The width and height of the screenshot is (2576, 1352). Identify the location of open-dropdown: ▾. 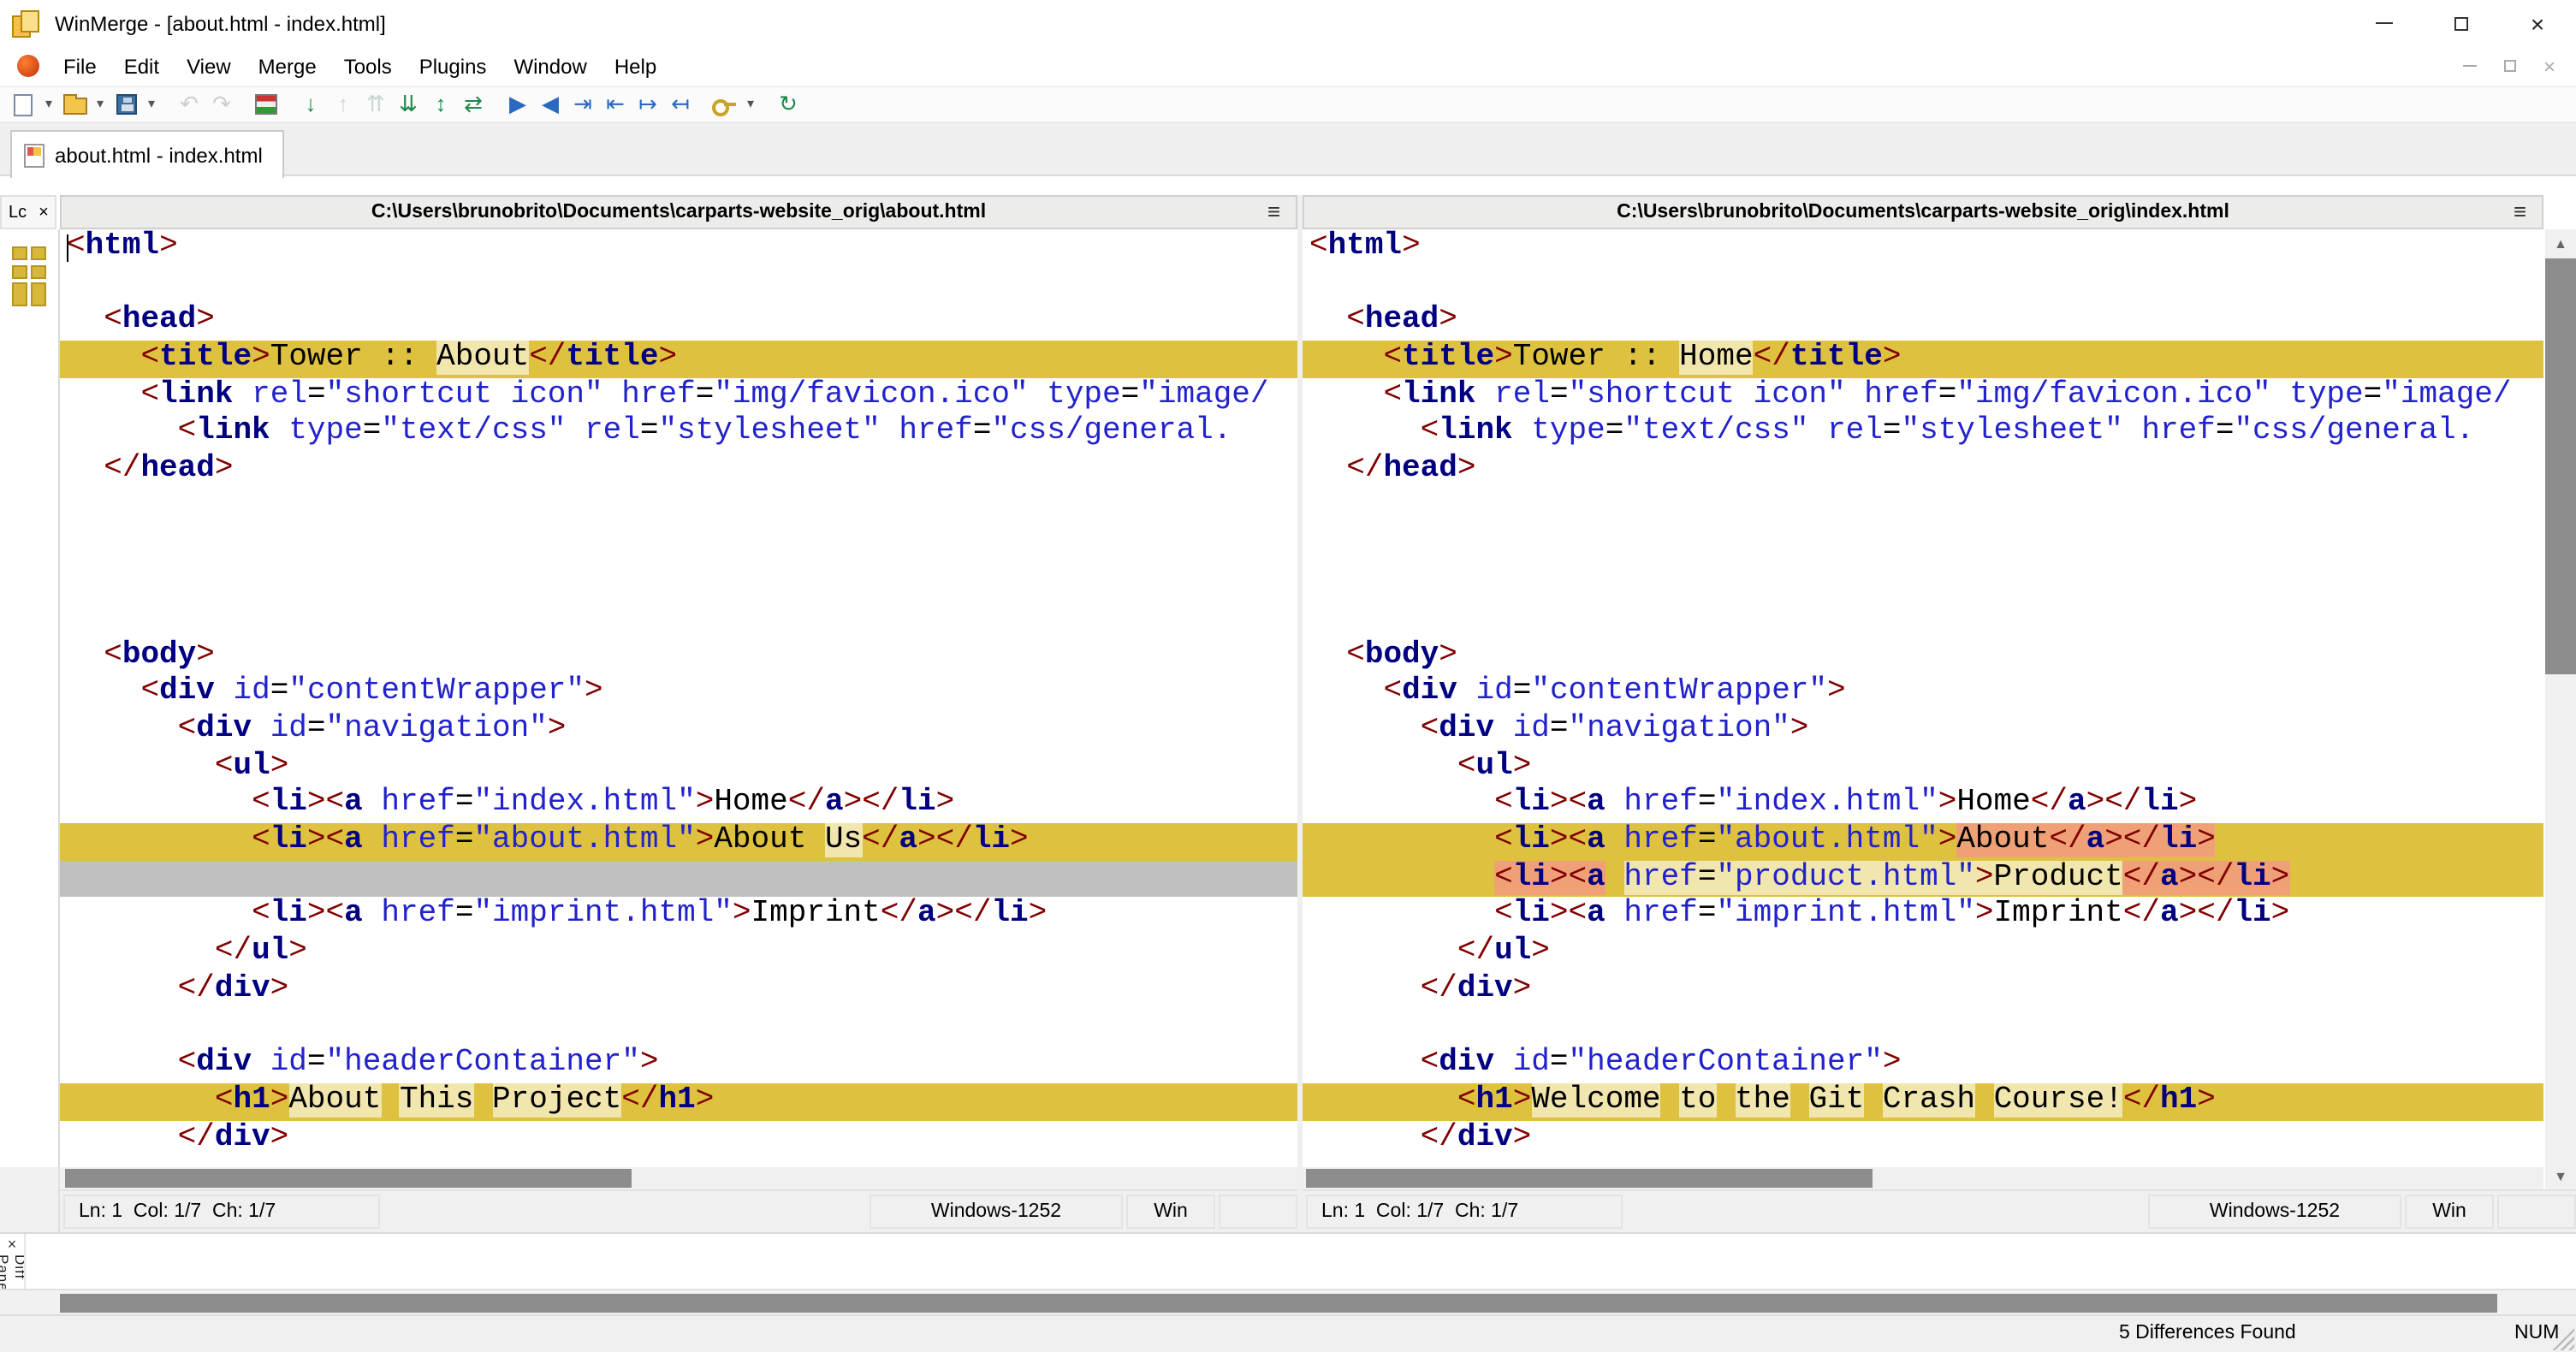
(100, 104).